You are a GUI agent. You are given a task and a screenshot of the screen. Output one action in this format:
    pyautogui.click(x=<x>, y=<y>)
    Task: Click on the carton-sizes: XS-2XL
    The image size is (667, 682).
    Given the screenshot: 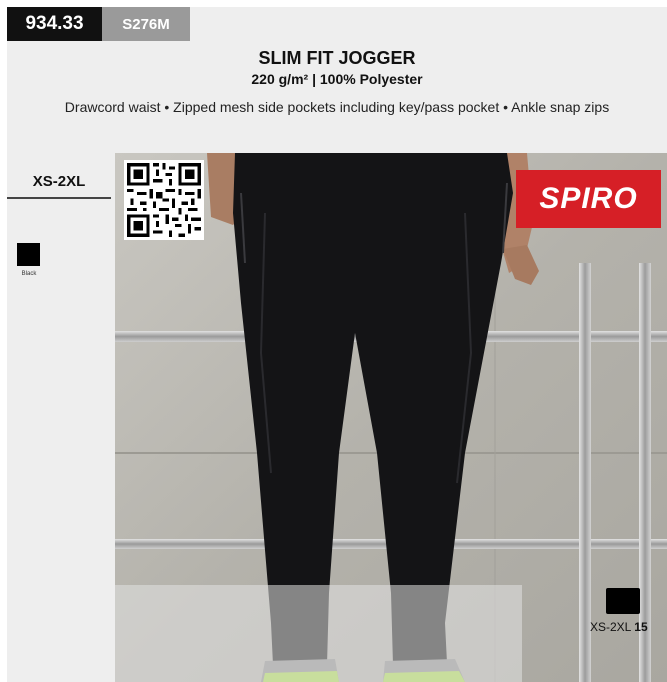 What is the action you would take?
    pyautogui.click(x=610, y=627)
    